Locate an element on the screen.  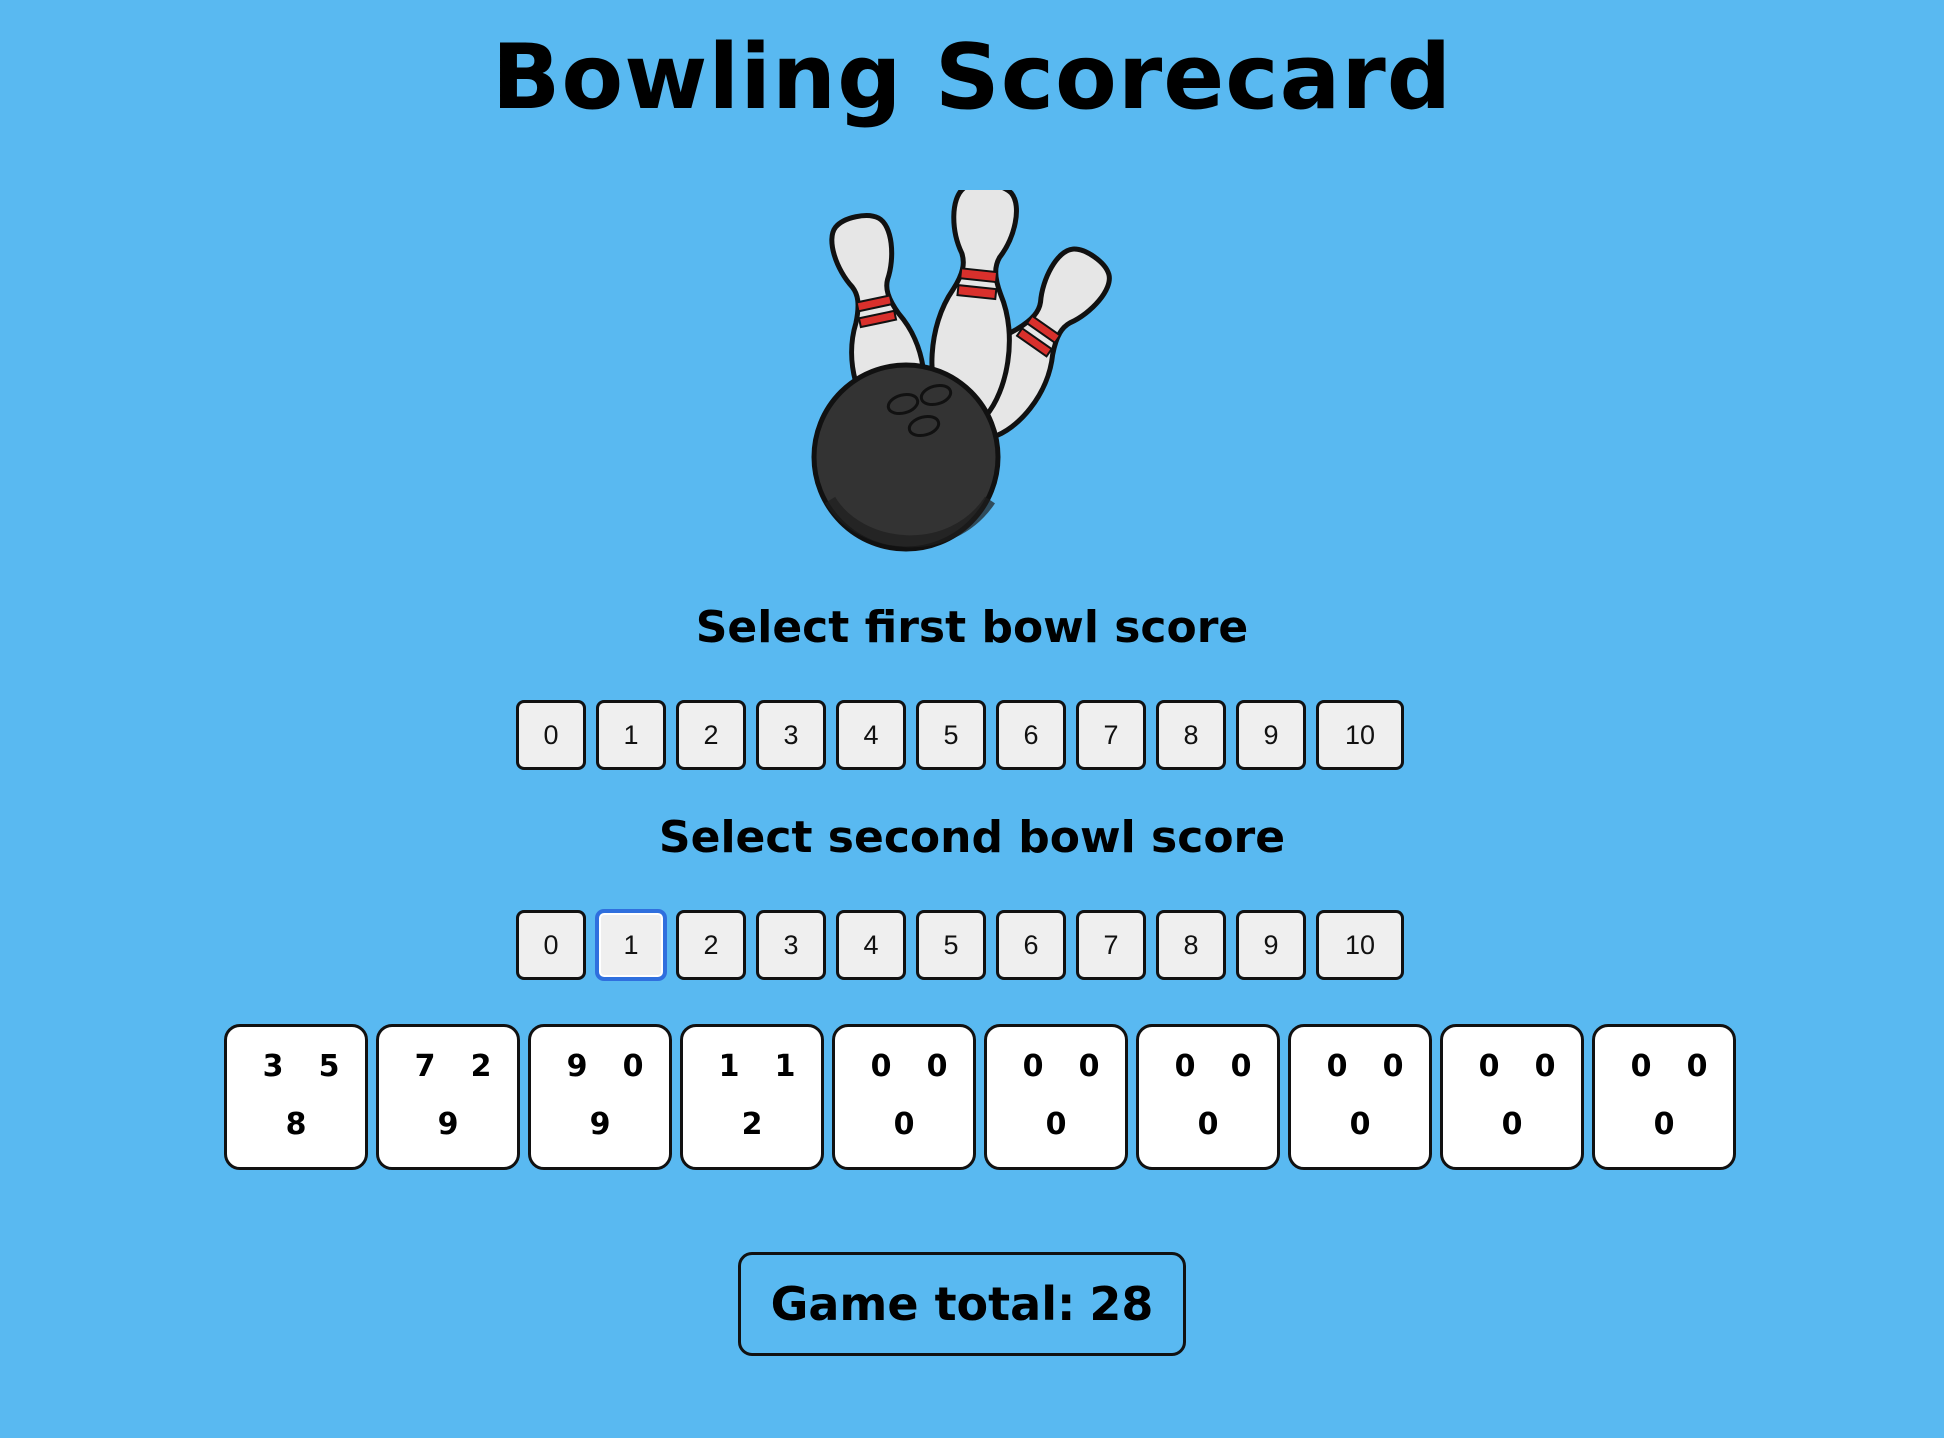
page-title: Bowling Scorecard is located at coordinates (972, 77).